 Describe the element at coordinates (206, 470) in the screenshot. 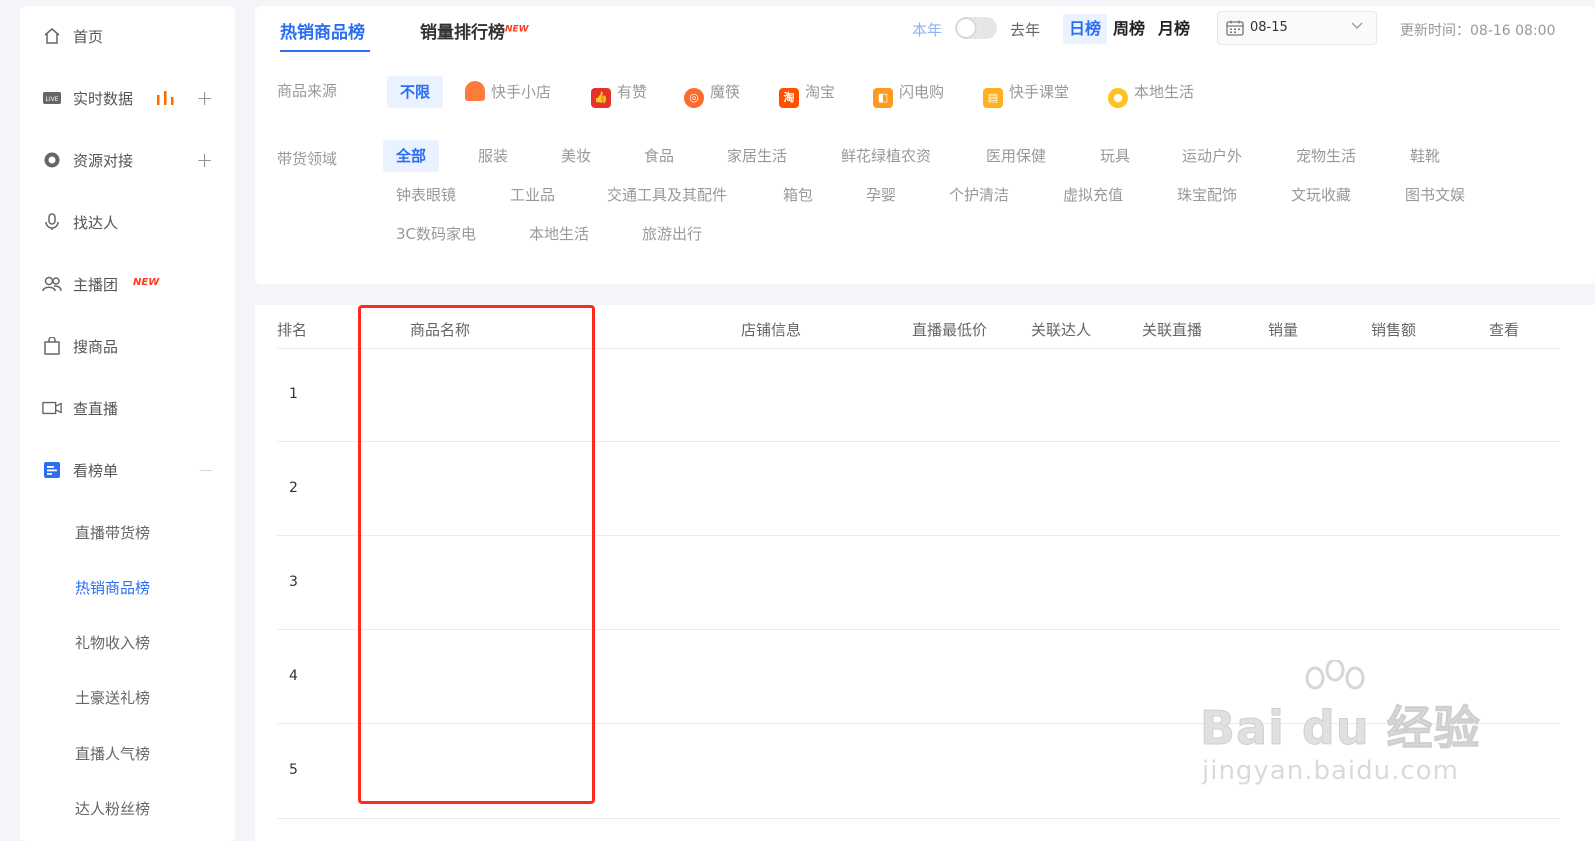

I see `collapse-minus-icon: —` at that location.